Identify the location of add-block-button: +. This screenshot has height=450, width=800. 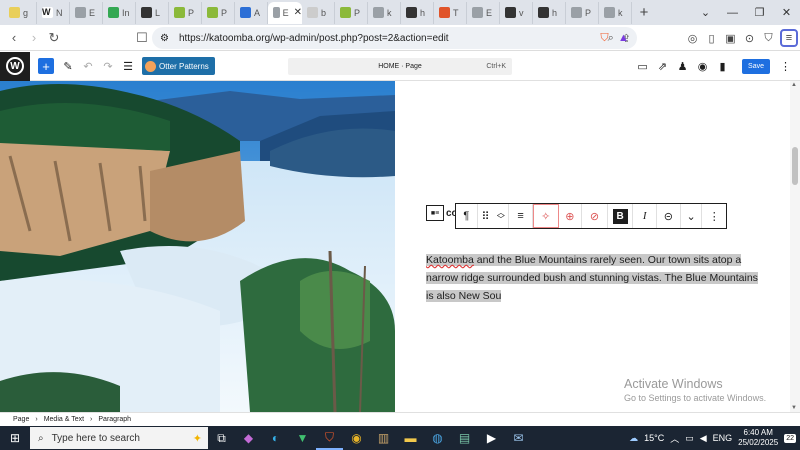
(46, 66).